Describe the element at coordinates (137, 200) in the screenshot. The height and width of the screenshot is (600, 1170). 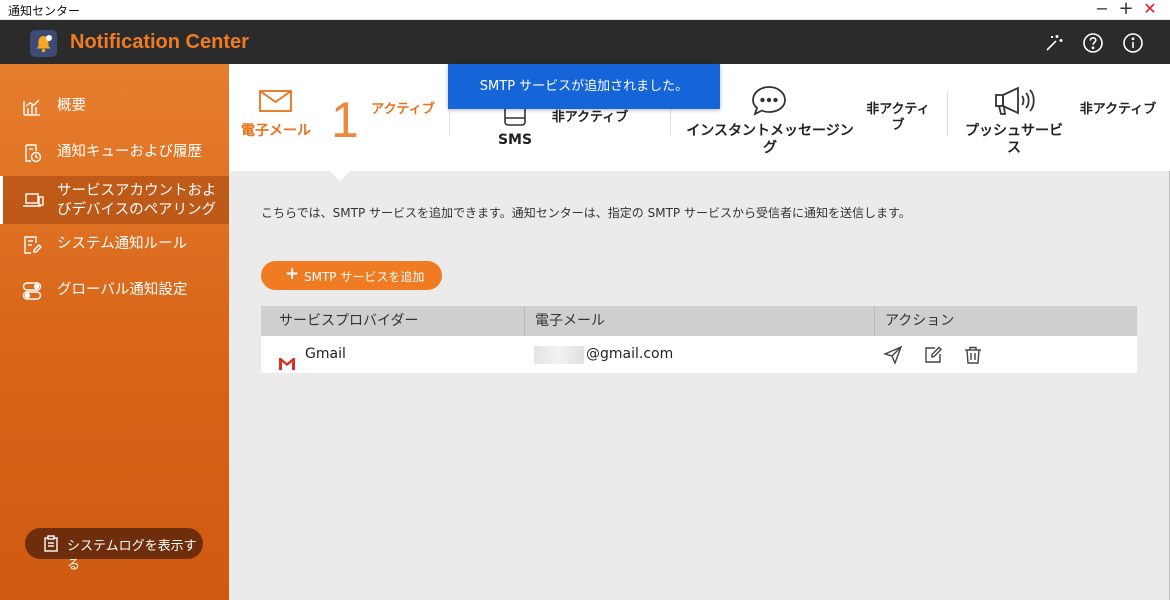
I see `sidebar-item-label: サービスアカウントおよびデバイスのペアリング` at that location.